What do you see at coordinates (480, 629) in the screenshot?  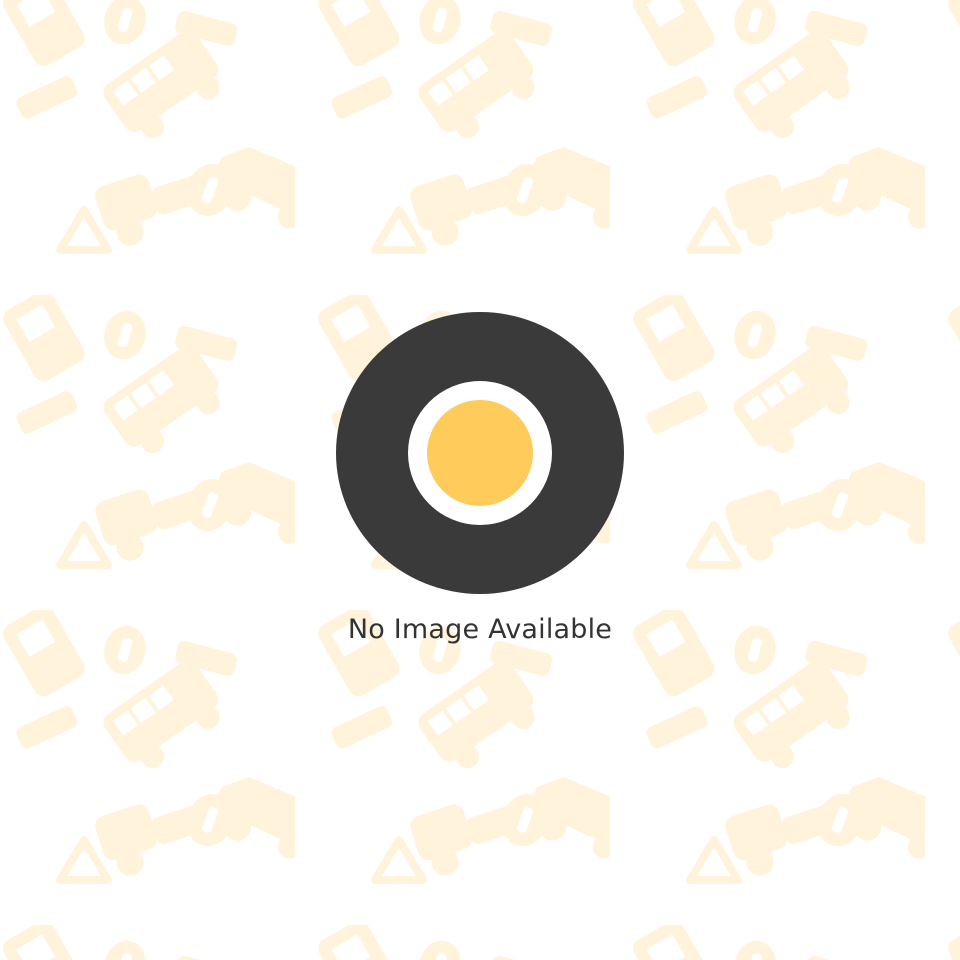 I see `no-image-caption: No Image Available` at bounding box center [480, 629].